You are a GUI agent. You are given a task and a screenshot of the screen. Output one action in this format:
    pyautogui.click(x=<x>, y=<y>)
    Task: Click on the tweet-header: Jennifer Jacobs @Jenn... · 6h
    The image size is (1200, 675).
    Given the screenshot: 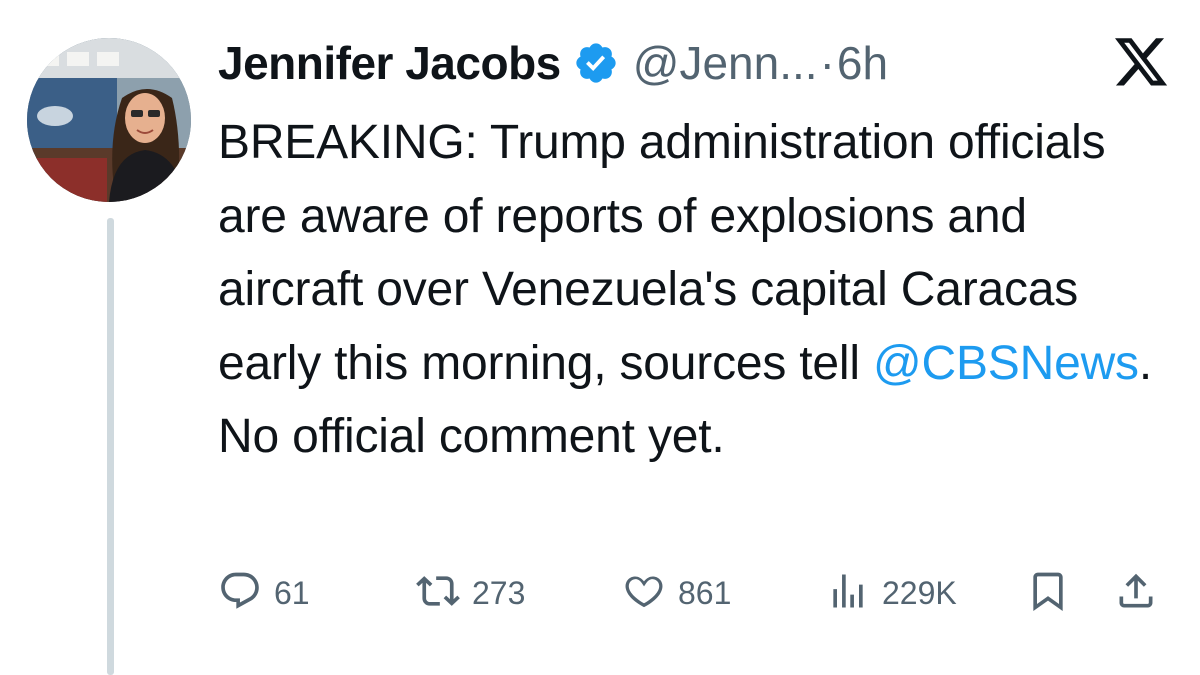 What is the action you would take?
    pyautogui.click(x=553, y=63)
    